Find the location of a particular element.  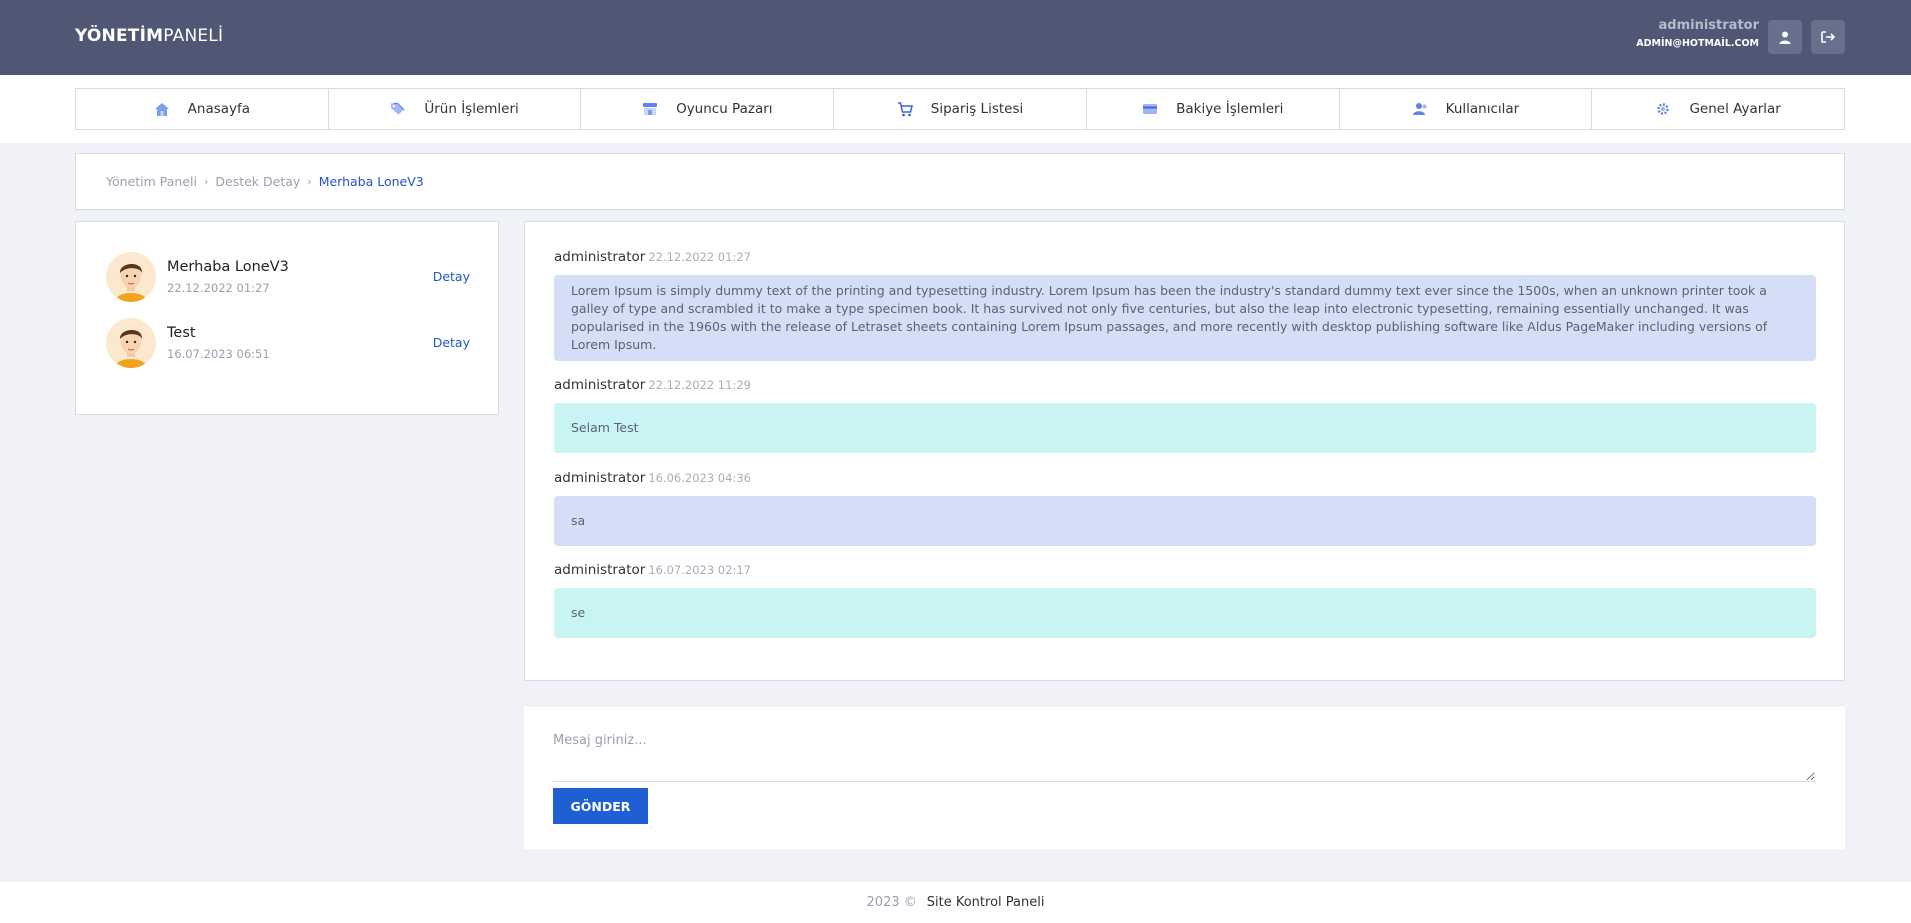

store-icon is located at coordinates (650, 109).